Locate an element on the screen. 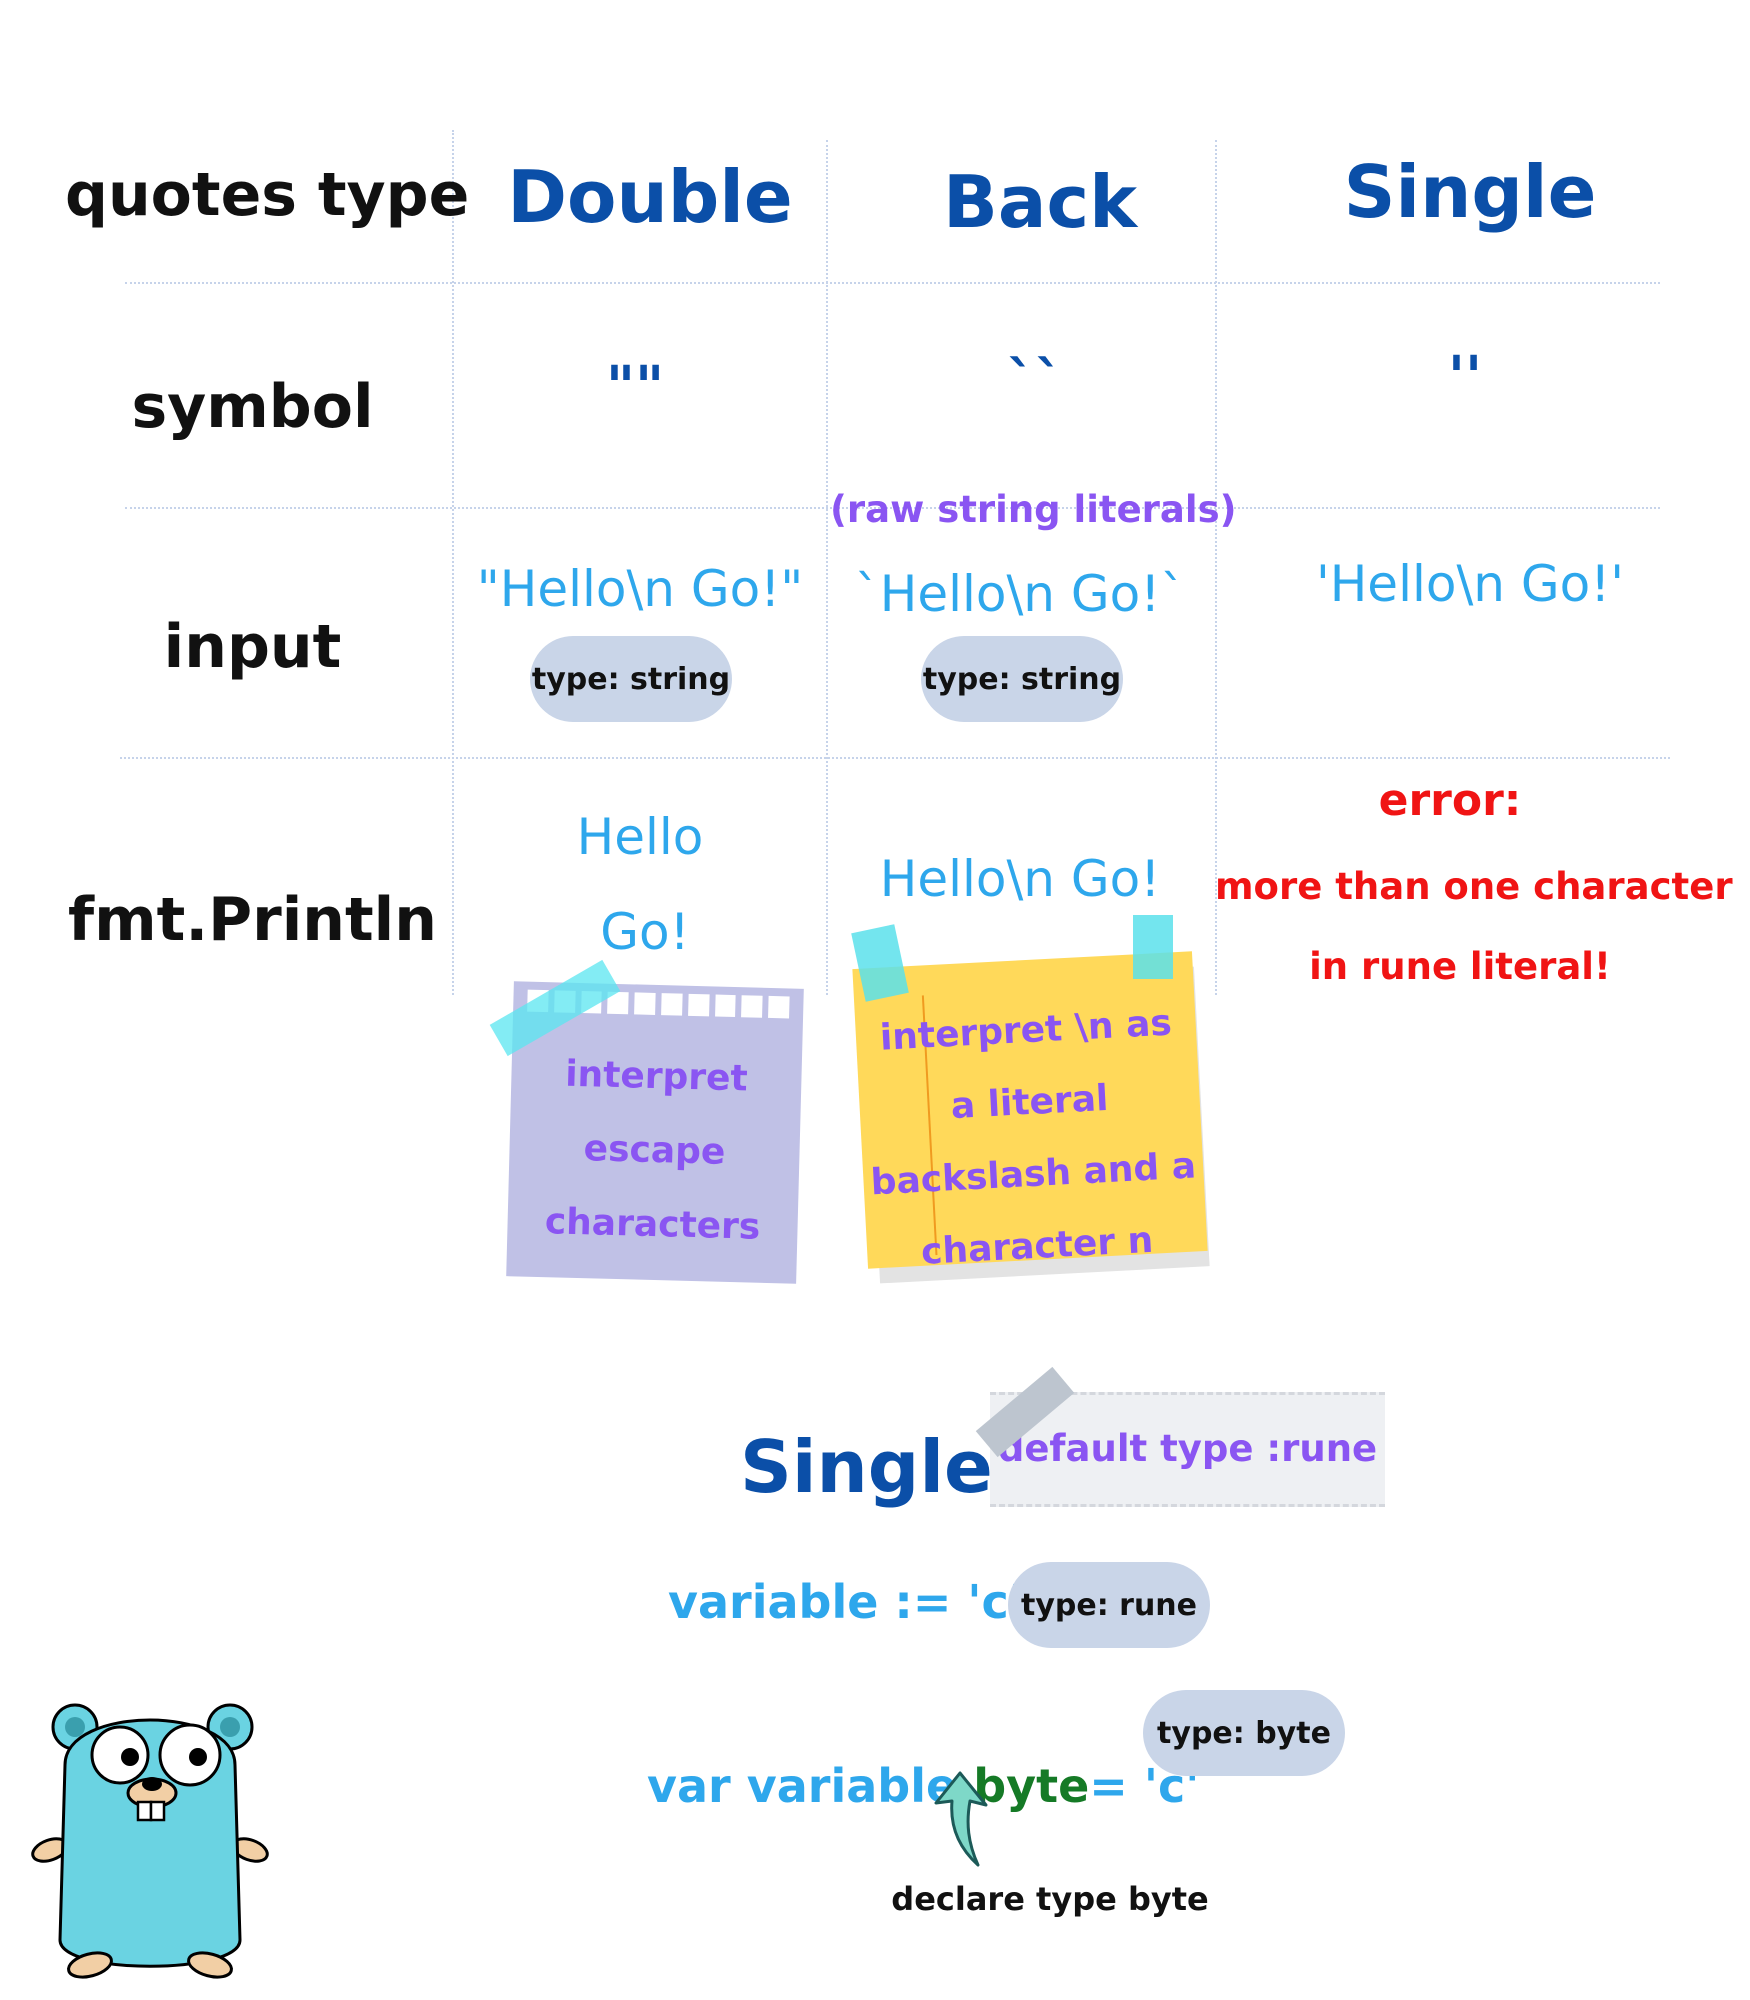  row-label-quotes-type: quotes type is located at coordinates (267, 195).